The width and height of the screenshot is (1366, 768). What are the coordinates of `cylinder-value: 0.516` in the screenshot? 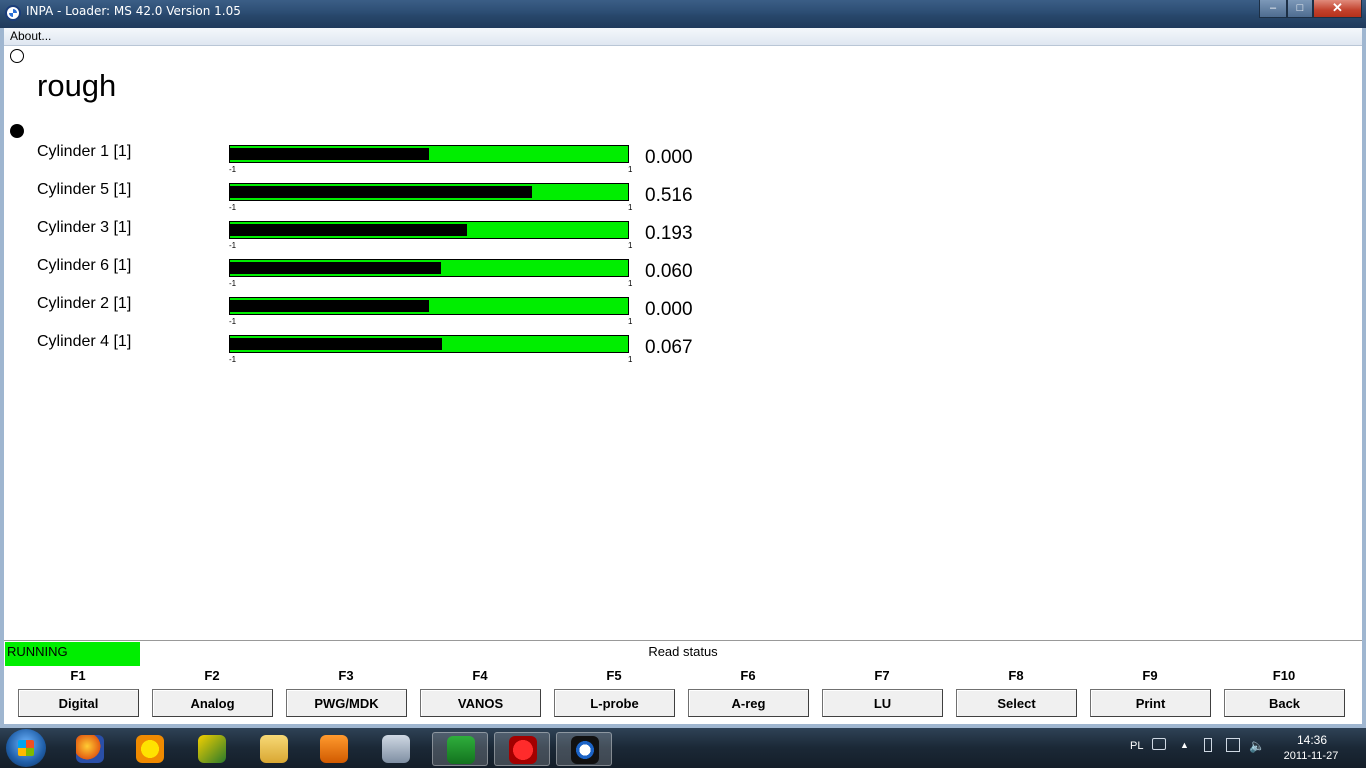 It's located at (669, 195).